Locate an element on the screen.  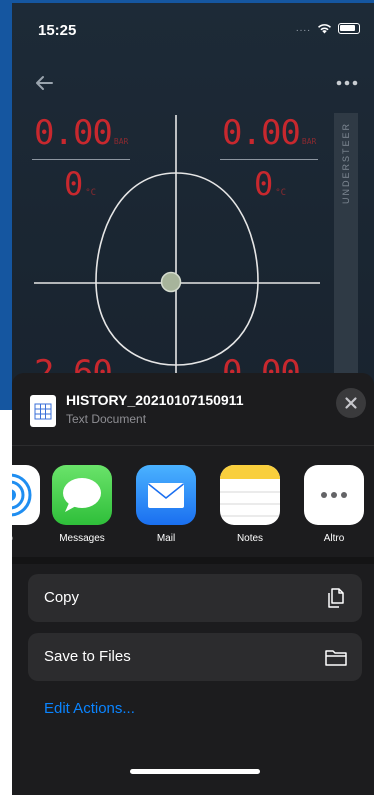
airdrop-icon is located at coordinates (26, 495).